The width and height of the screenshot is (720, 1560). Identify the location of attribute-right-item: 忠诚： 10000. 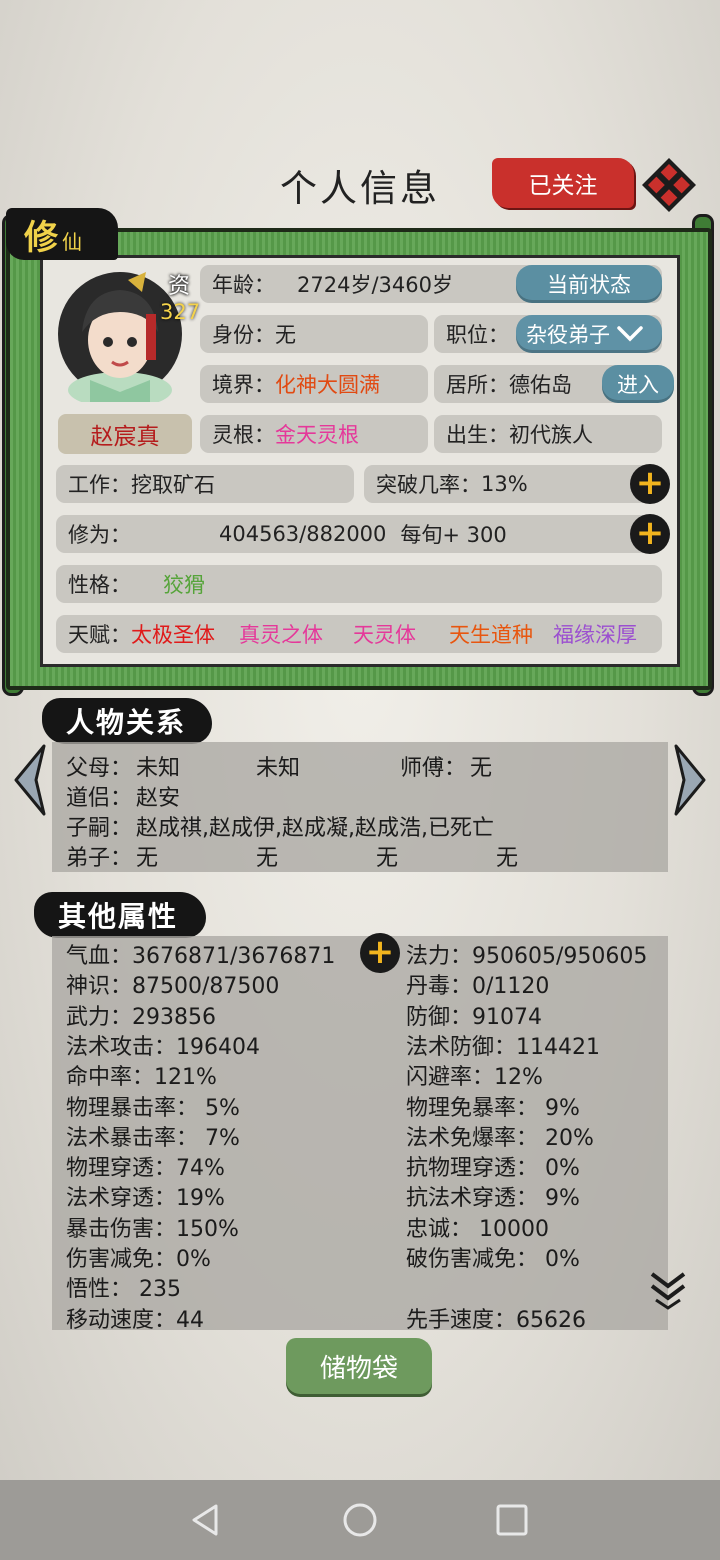
(477, 1229).